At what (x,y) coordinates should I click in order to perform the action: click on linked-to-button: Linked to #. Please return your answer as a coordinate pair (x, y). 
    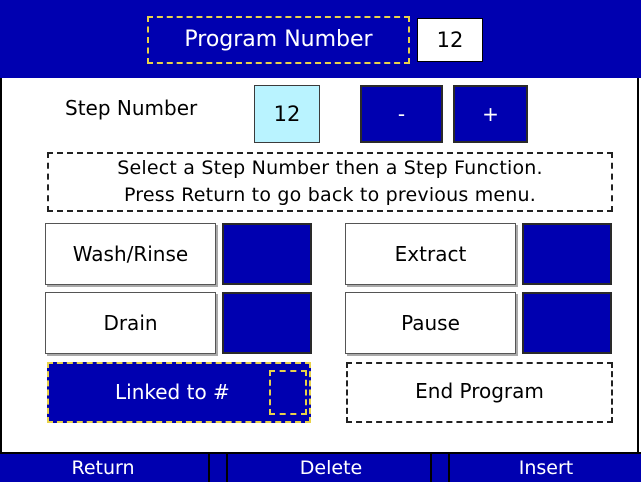
    Looking at the image, I should click on (179, 392).